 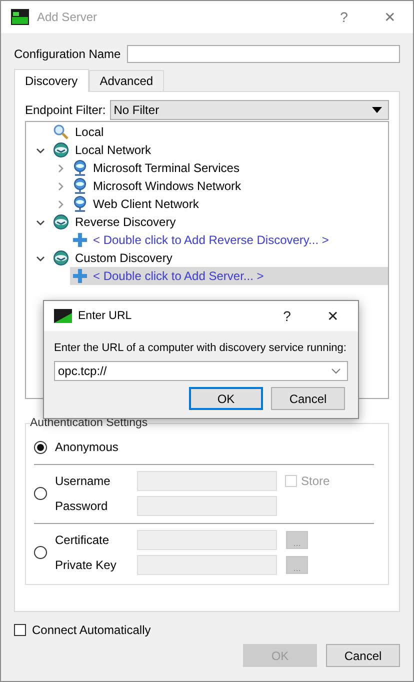 What do you see at coordinates (126, 80) in the screenshot?
I see `tab: Advanced` at bounding box center [126, 80].